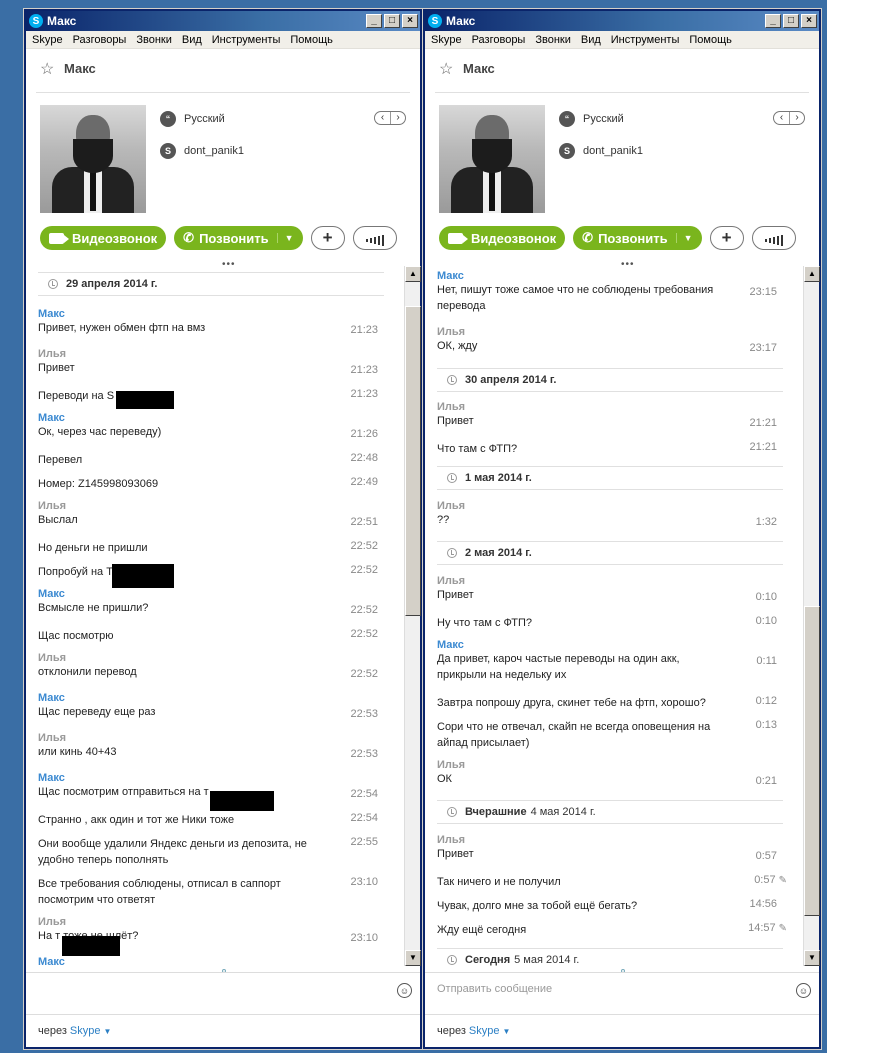  Describe the element at coordinates (100, 432) in the screenshot. I see `message-text: Ок, через час переведу)` at that location.